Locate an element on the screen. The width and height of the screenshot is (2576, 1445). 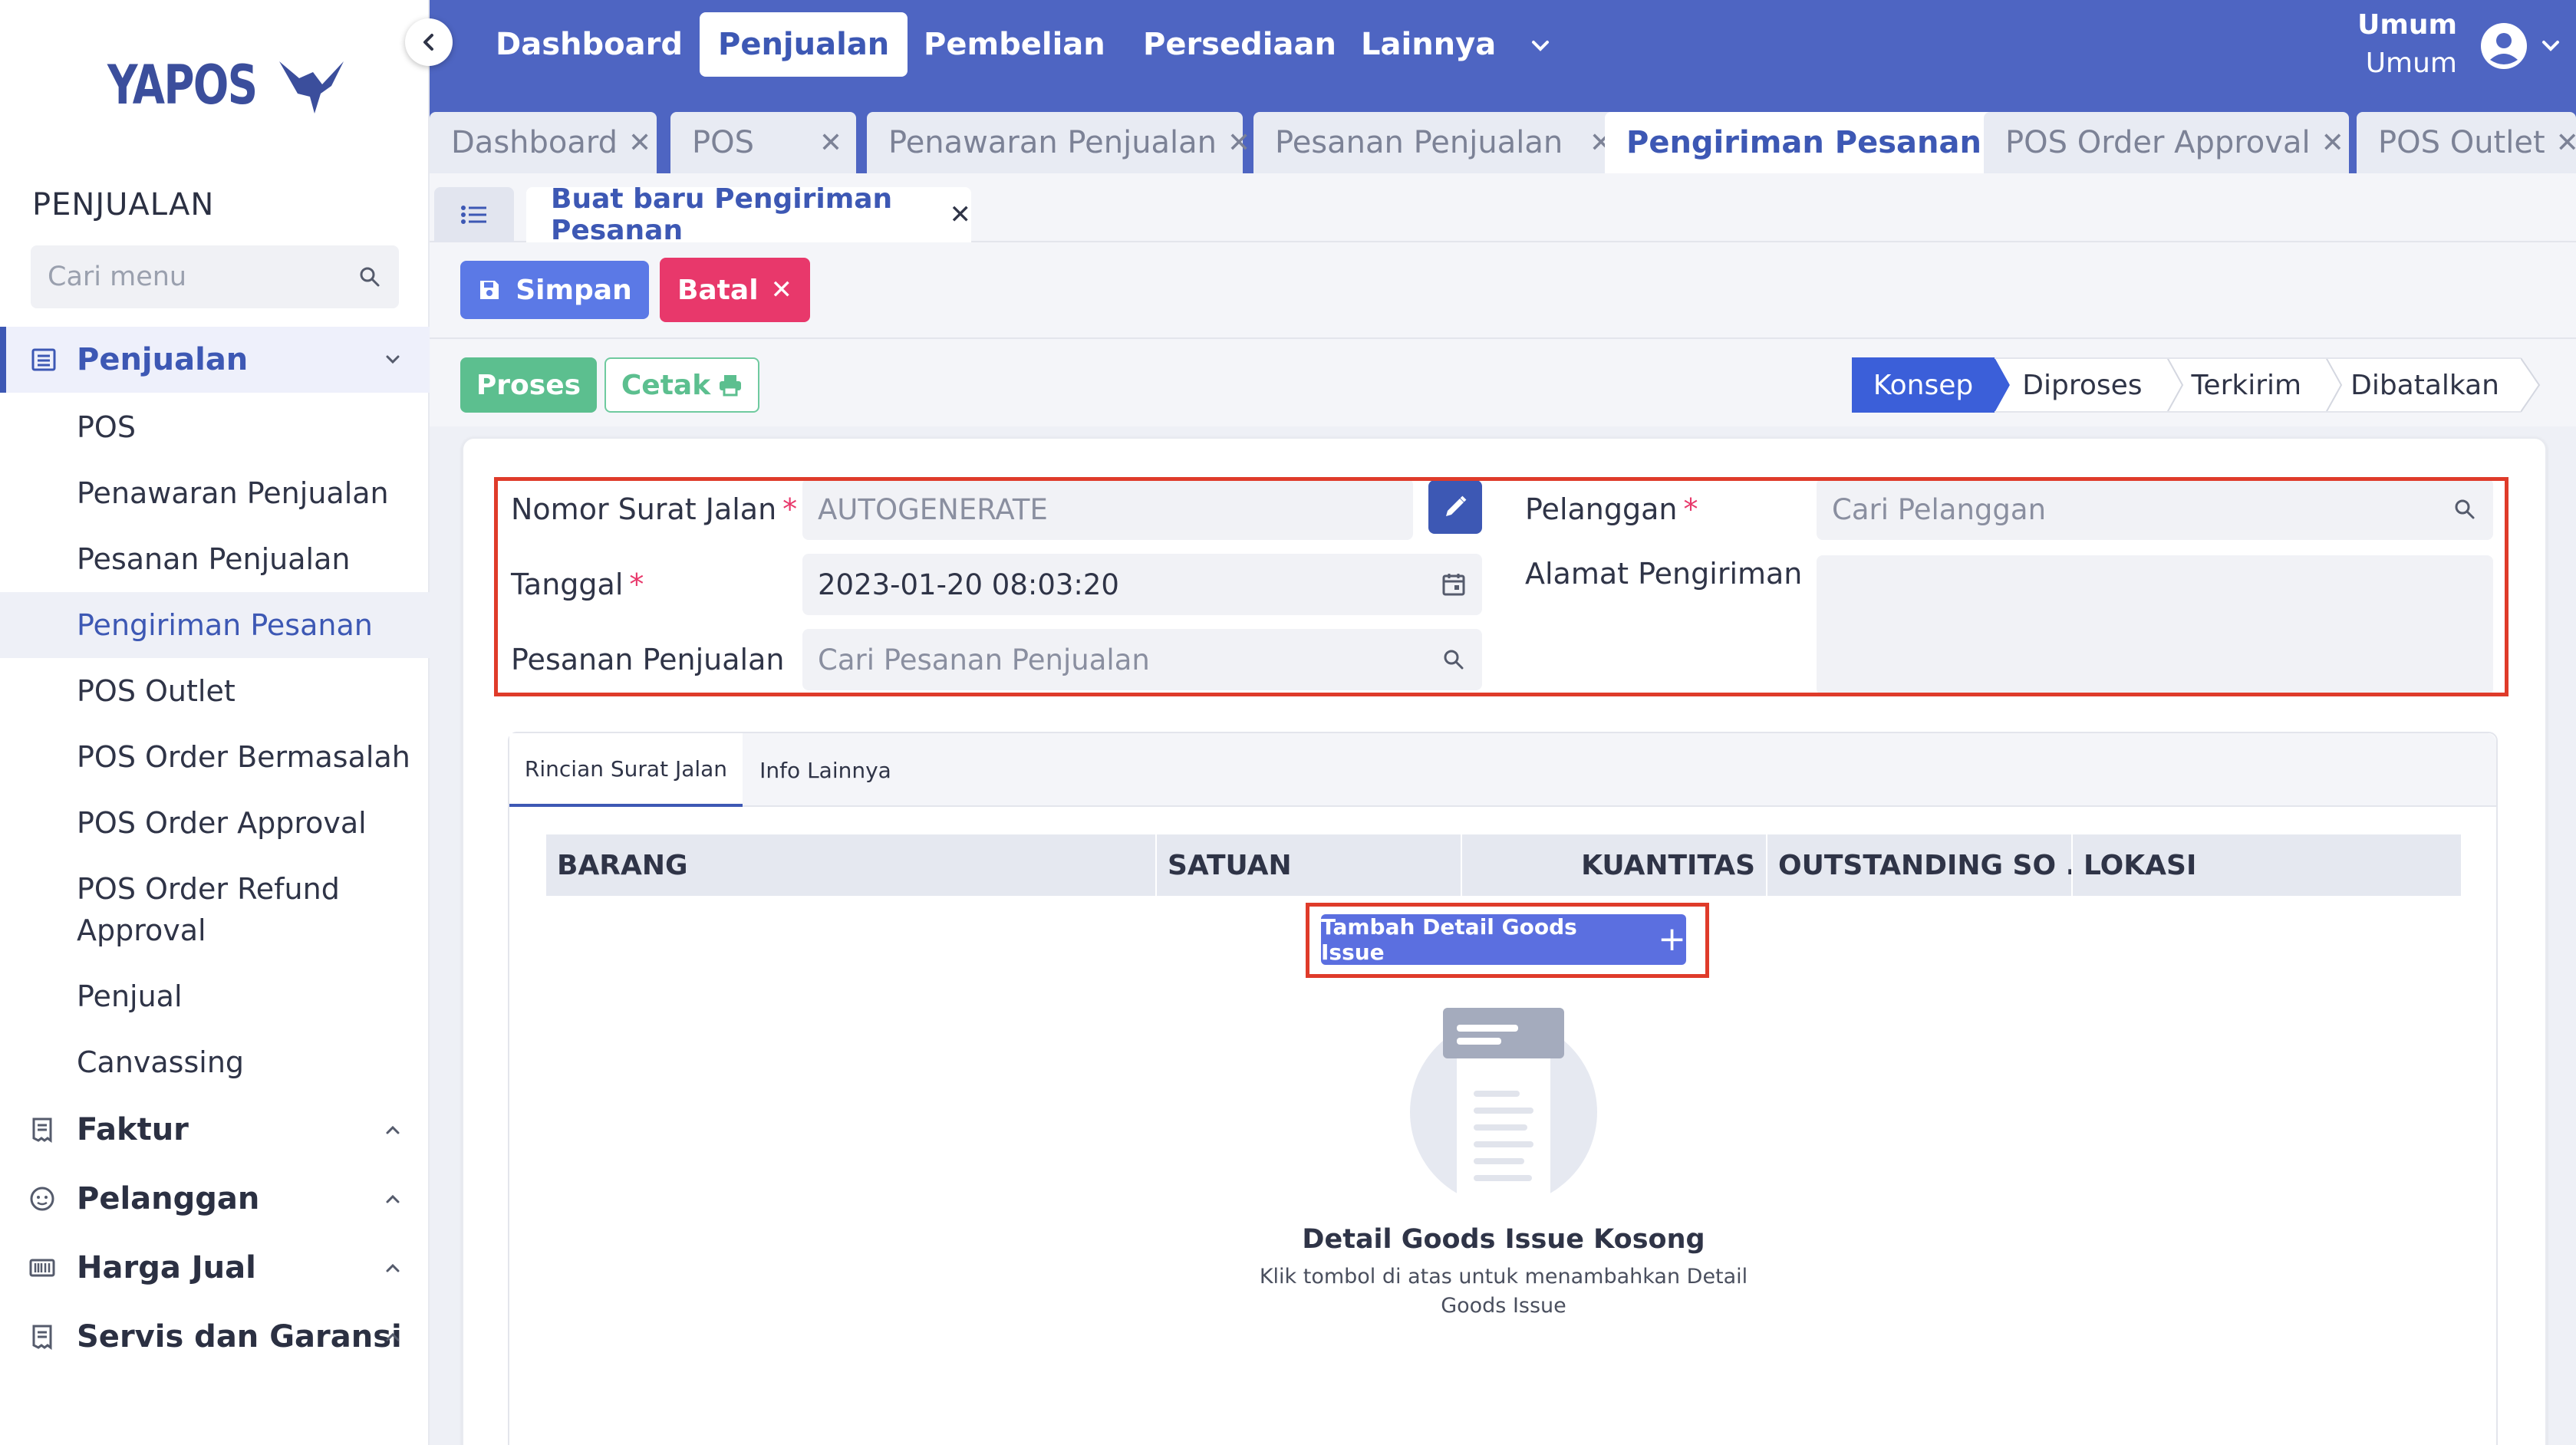
save-button: Simpan is located at coordinates (554, 290).